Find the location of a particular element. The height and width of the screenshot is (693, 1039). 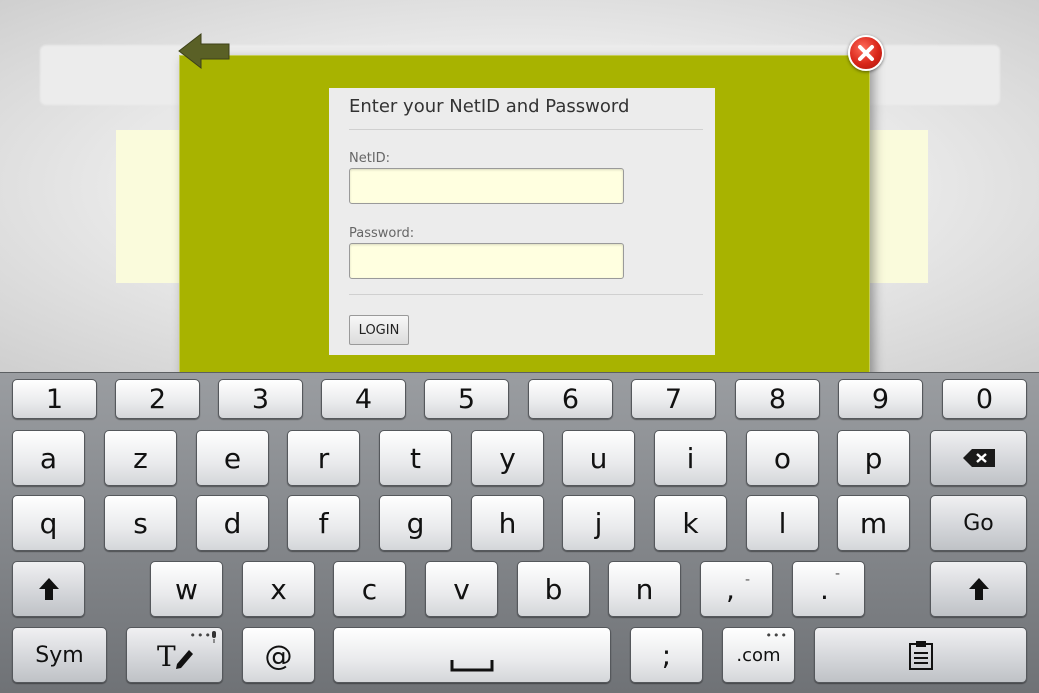

backspace-key is located at coordinates (978, 458).